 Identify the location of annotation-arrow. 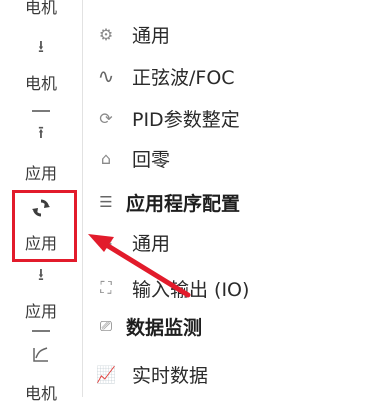
(139, 266).